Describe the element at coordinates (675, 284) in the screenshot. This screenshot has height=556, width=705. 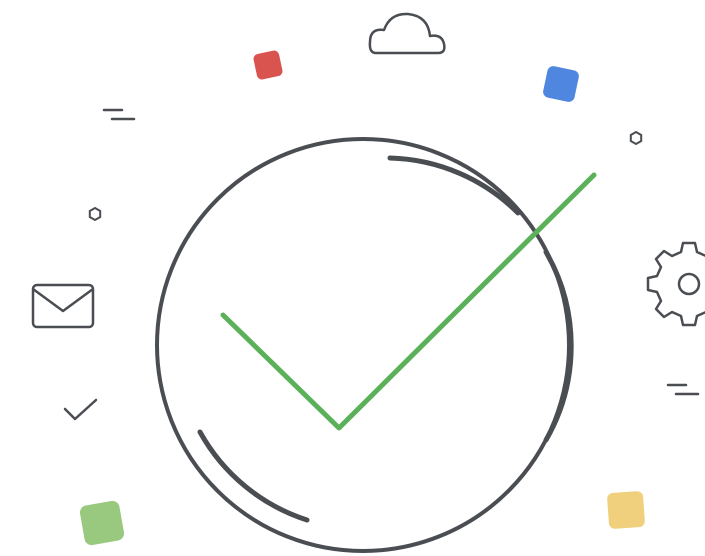
I see `gear-icon` at that location.